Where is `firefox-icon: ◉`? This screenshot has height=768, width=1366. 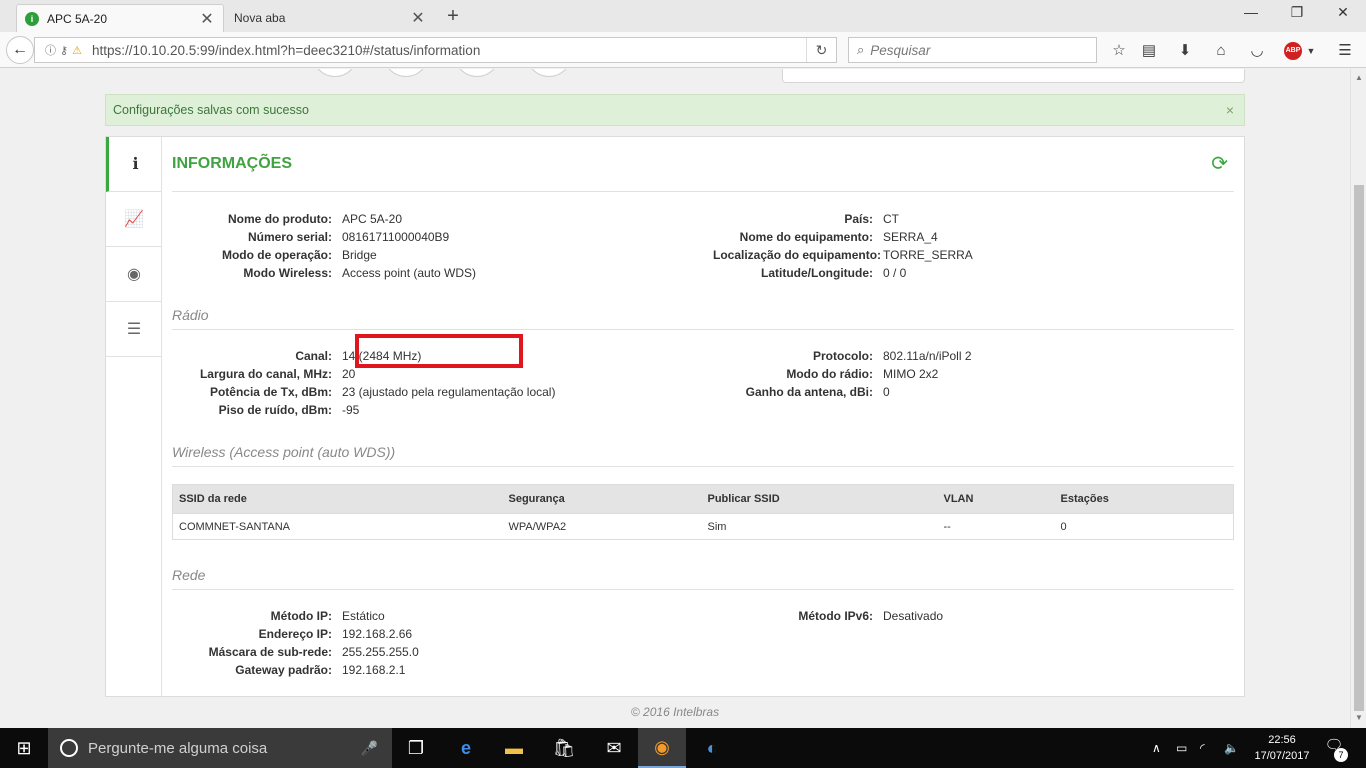 firefox-icon: ◉ is located at coordinates (662, 748).